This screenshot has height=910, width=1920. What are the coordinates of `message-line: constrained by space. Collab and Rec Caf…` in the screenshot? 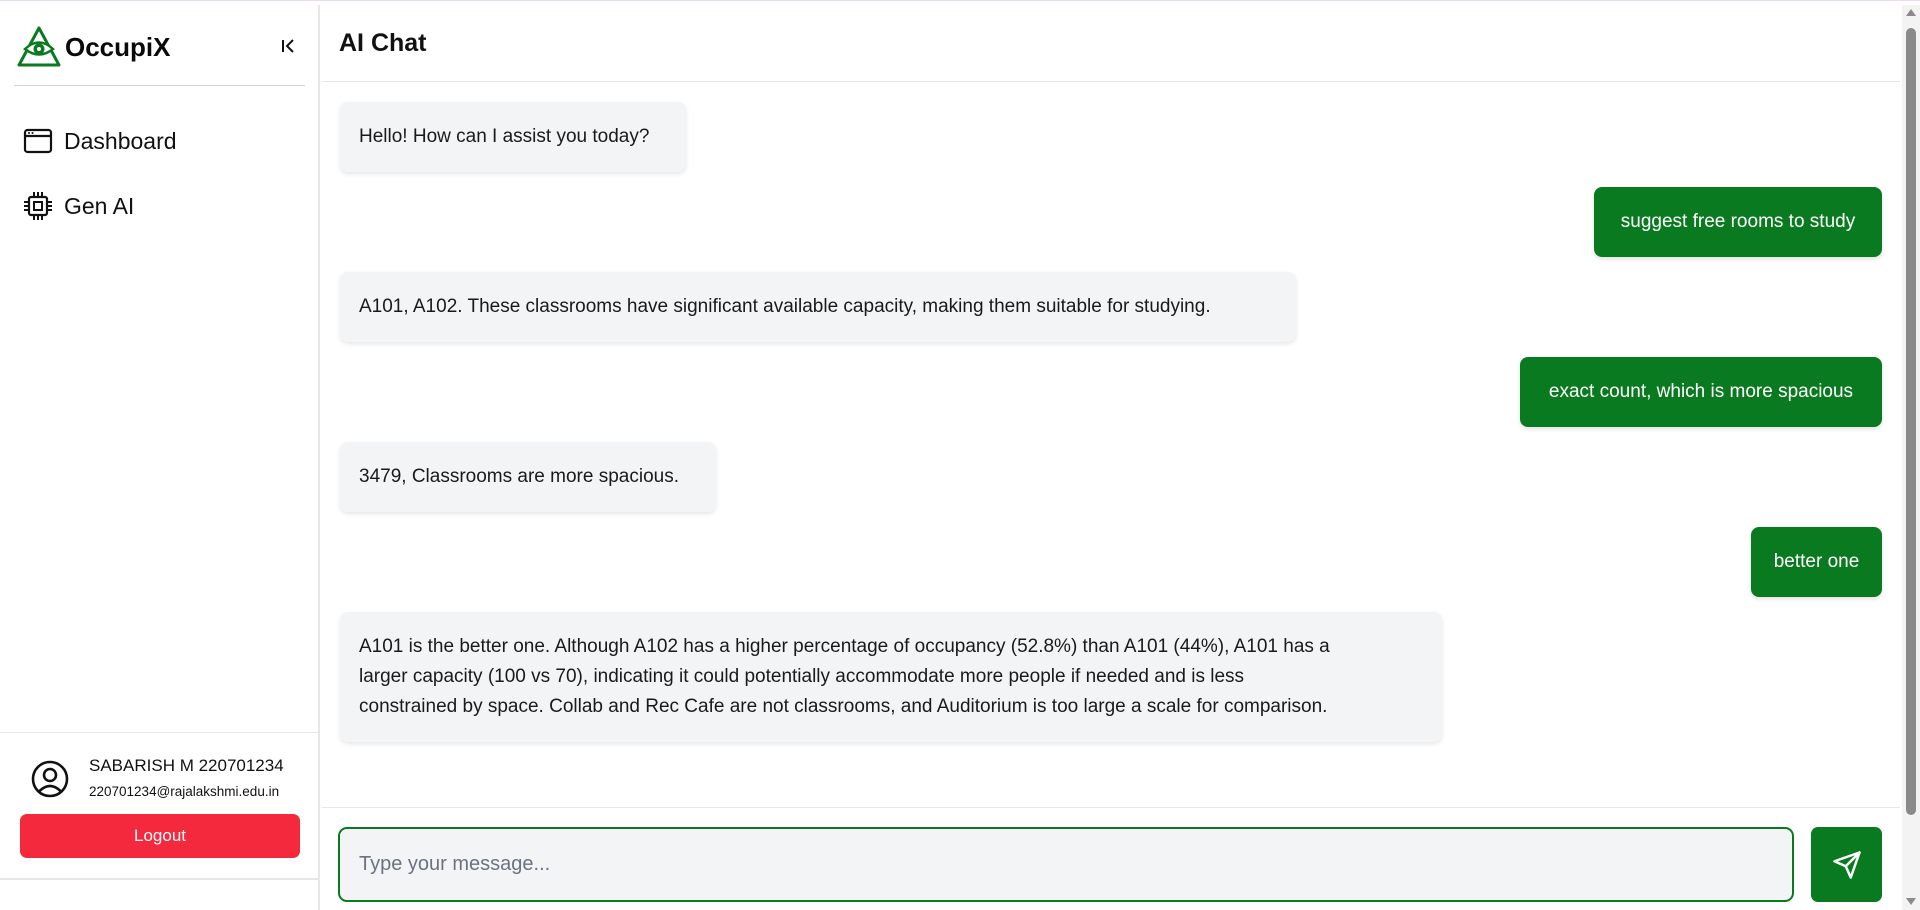 It's located at (843, 706).